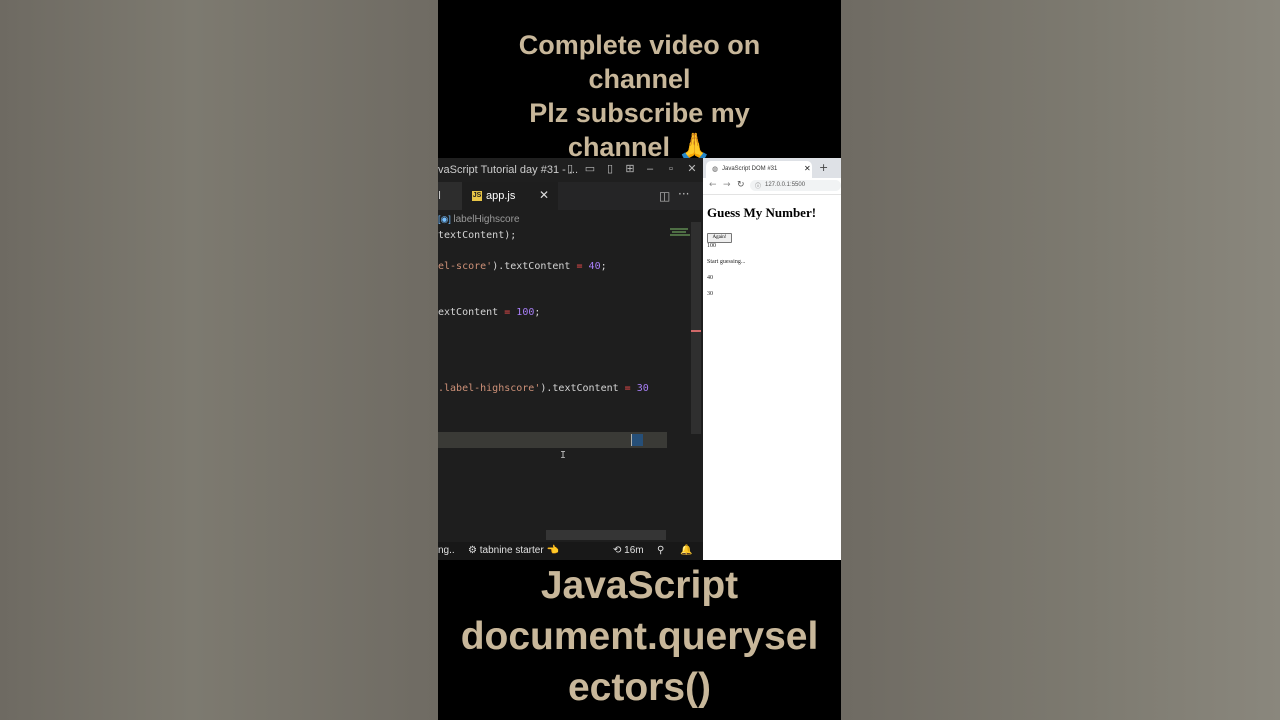 This screenshot has height=720, width=1280. What do you see at coordinates (650, 169) in the screenshot?
I see `minimize-icon: –` at bounding box center [650, 169].